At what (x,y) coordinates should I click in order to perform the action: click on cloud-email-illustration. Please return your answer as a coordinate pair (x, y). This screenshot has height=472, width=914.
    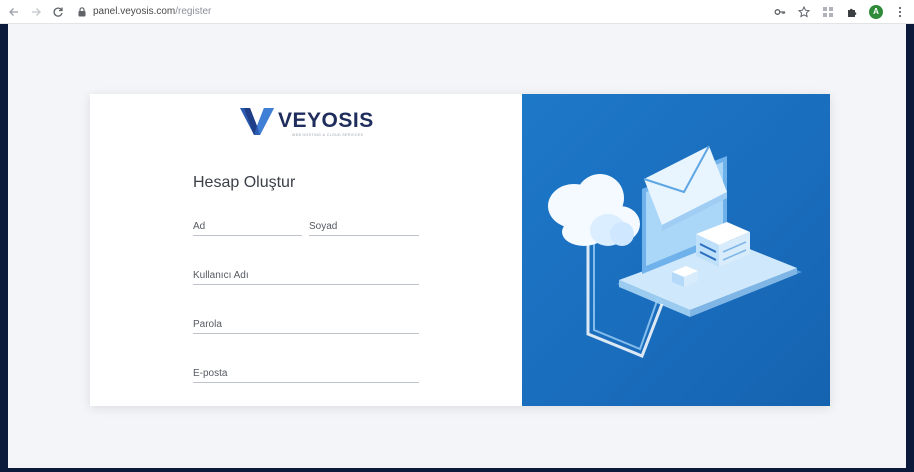
    Looking at the image, I should click on (675, 251).